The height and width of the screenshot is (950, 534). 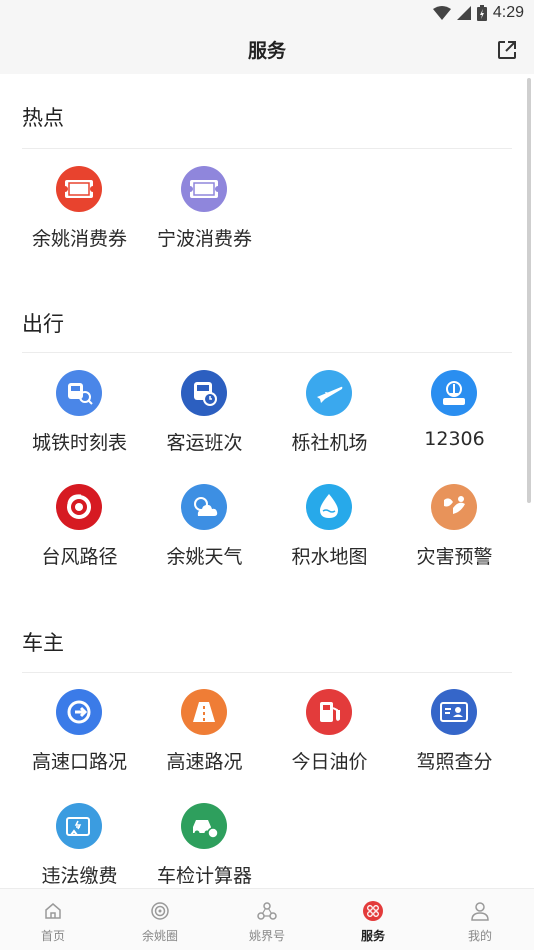 I want to click on service-tile-disaster-warning: 灾害预警, so click(x=454, y=534).